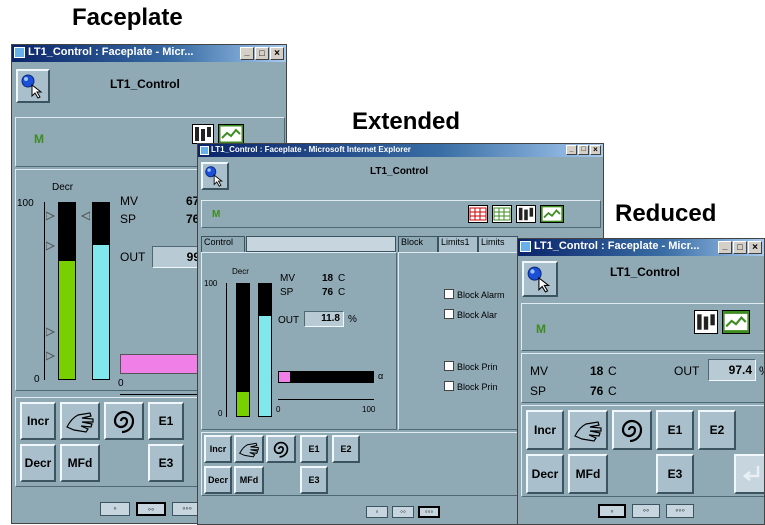 The image size is (765, 525). I want to click on extended-sp-value: 76, so click(328, 292).